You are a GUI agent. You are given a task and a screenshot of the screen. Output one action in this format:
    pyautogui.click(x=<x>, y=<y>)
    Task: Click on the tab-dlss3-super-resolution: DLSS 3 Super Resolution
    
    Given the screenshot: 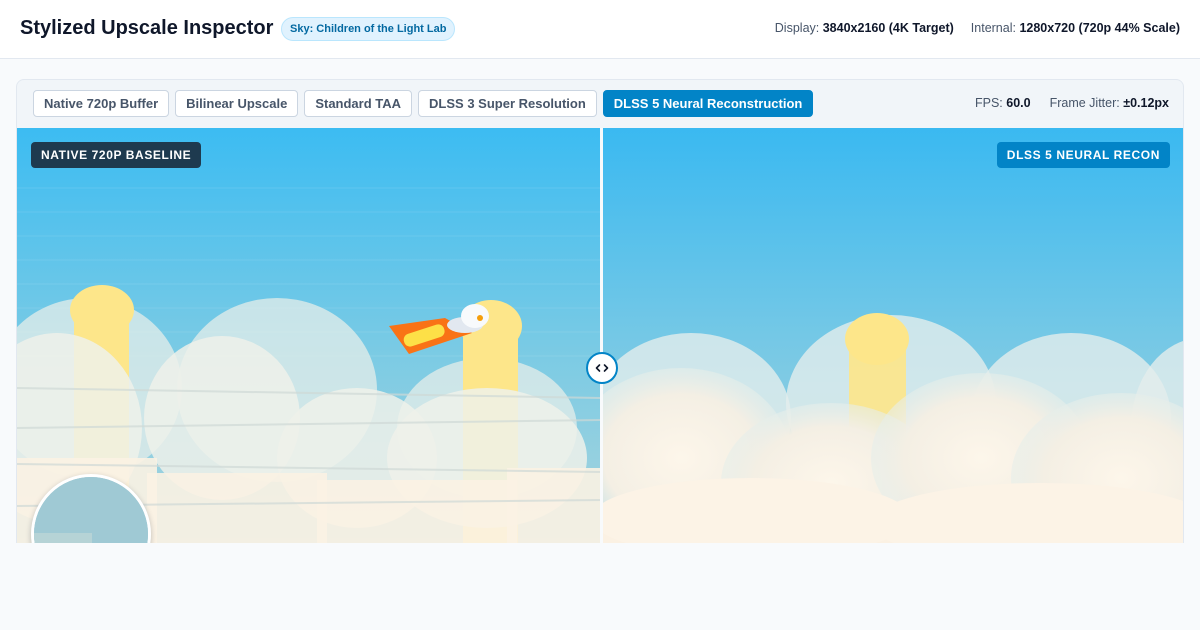 What is the action you would take?
    pyautogui.click(x=507, y=103)
    